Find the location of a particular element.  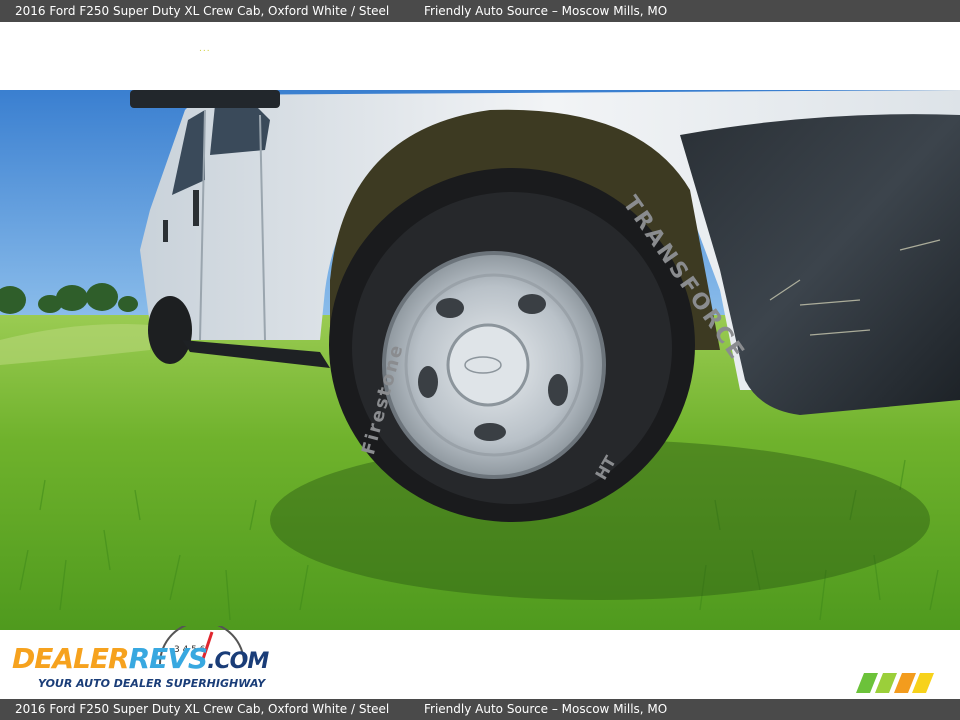

hub-cap is located at coordinates (488, 365).